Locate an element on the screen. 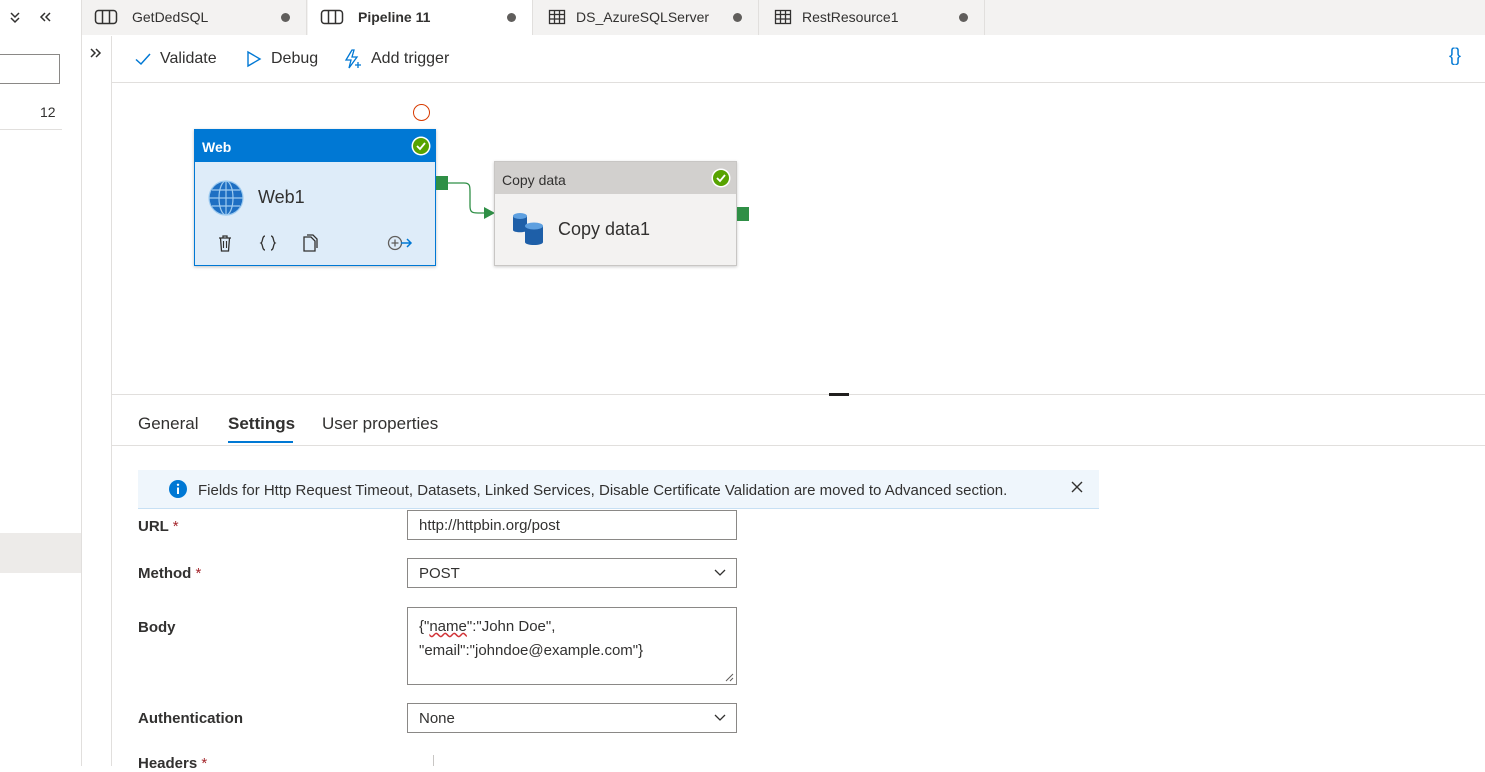  authentication-value: None is located at coordinates (437, 718).